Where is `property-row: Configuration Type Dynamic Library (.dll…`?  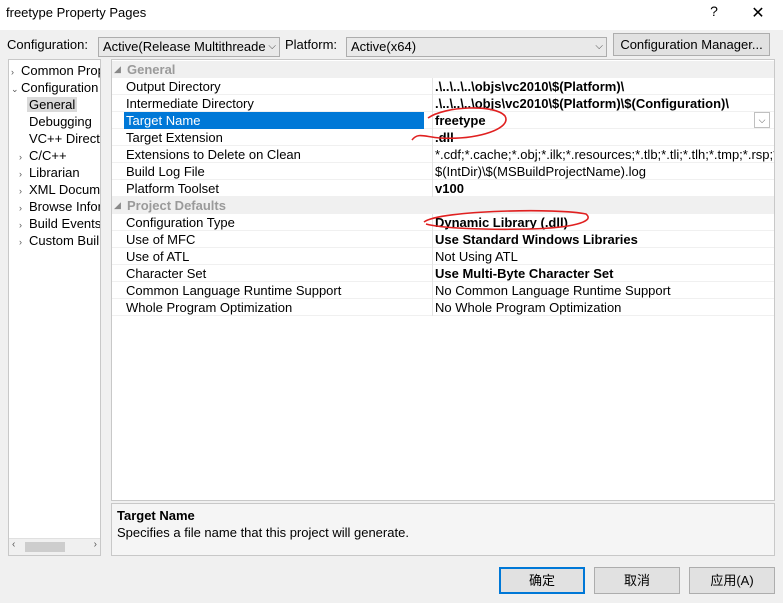
property-row: Configuration Type Dynamic Library (.dll… is located at coordinates (443, 222).